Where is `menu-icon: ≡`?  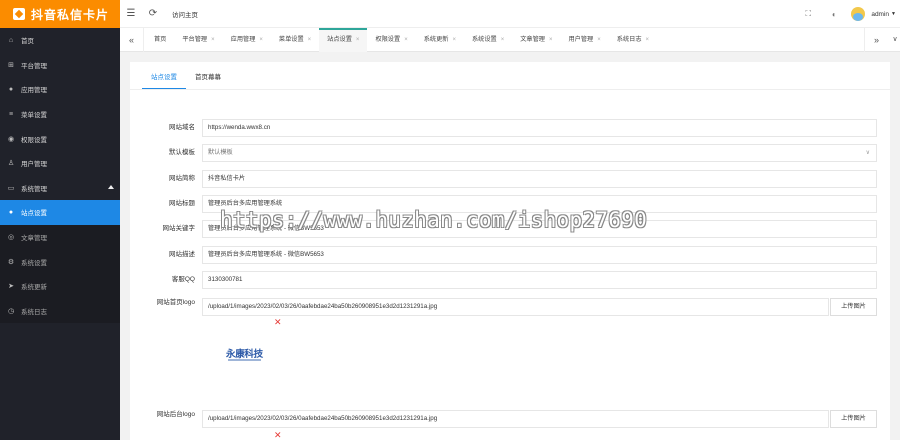
menu-icon: ≡ is located at coordinates (11, 114).